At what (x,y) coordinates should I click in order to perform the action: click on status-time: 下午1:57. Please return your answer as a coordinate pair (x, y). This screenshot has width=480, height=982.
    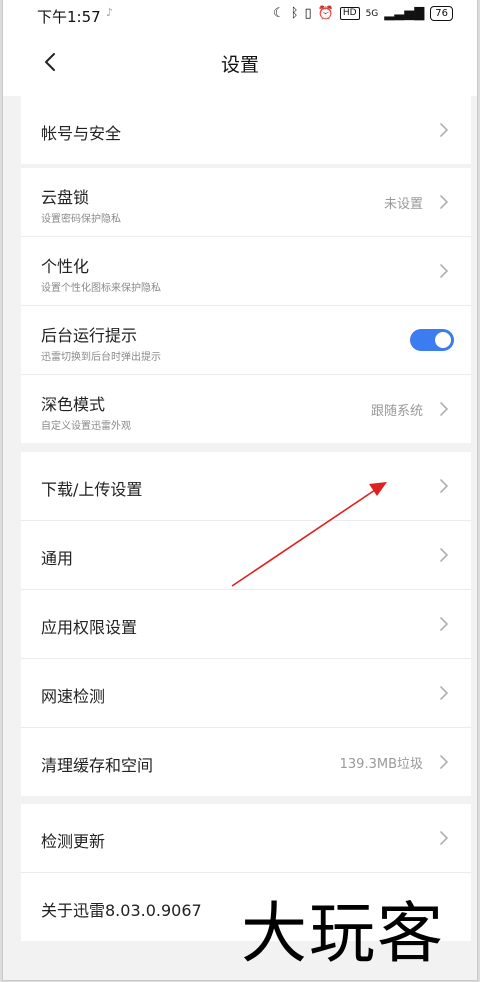
    Looking at the image, I should click on (69, 17).